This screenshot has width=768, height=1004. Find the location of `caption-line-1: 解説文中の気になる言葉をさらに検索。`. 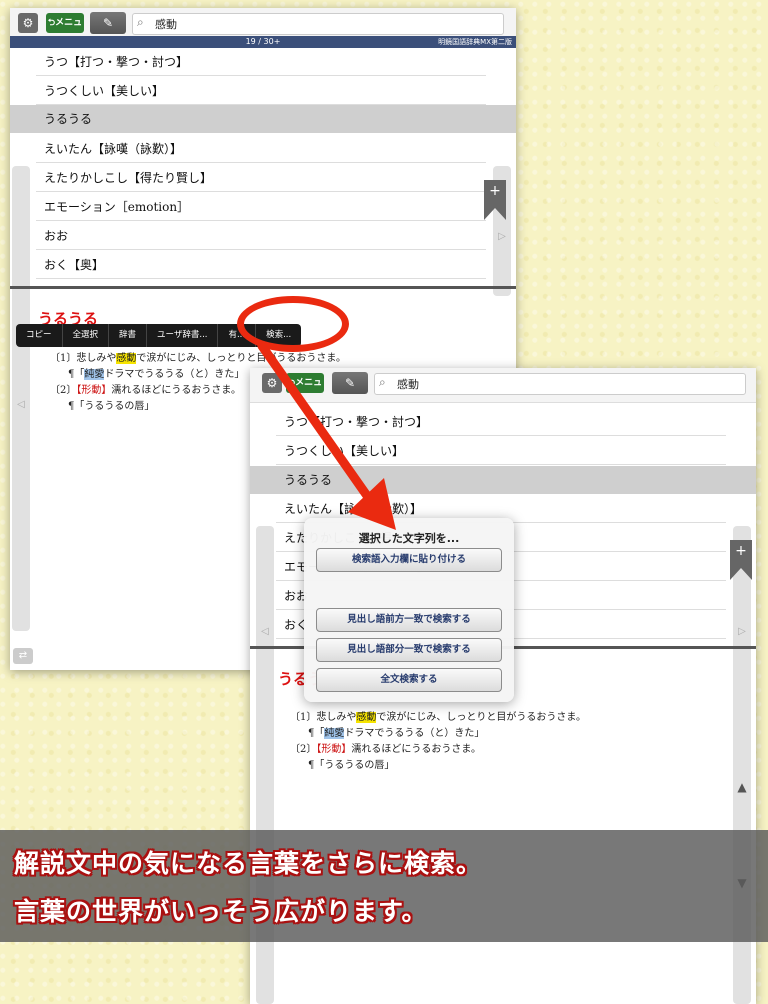

caption-line-1: 解説文中の気になる言葉をさらに検索。 is located at coordinates (248, 863).